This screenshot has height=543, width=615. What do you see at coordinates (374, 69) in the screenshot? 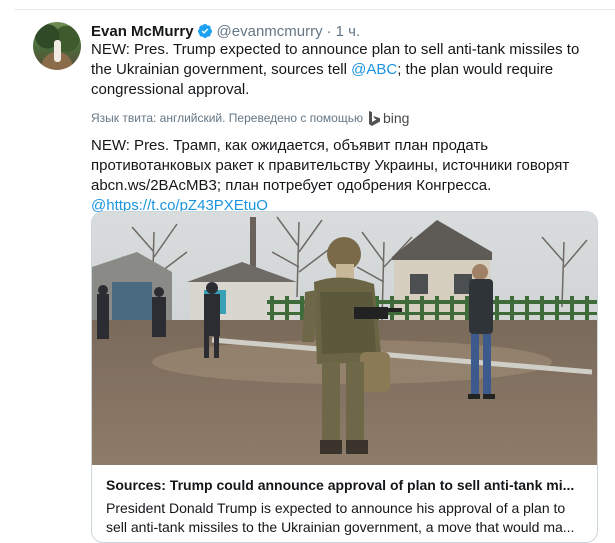
I see `mention-link: @ABC` at bounding box center [374, 69].